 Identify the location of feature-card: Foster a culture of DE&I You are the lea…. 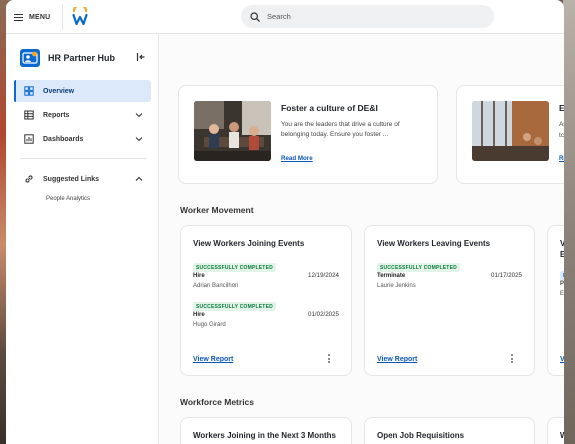
(308, 134).